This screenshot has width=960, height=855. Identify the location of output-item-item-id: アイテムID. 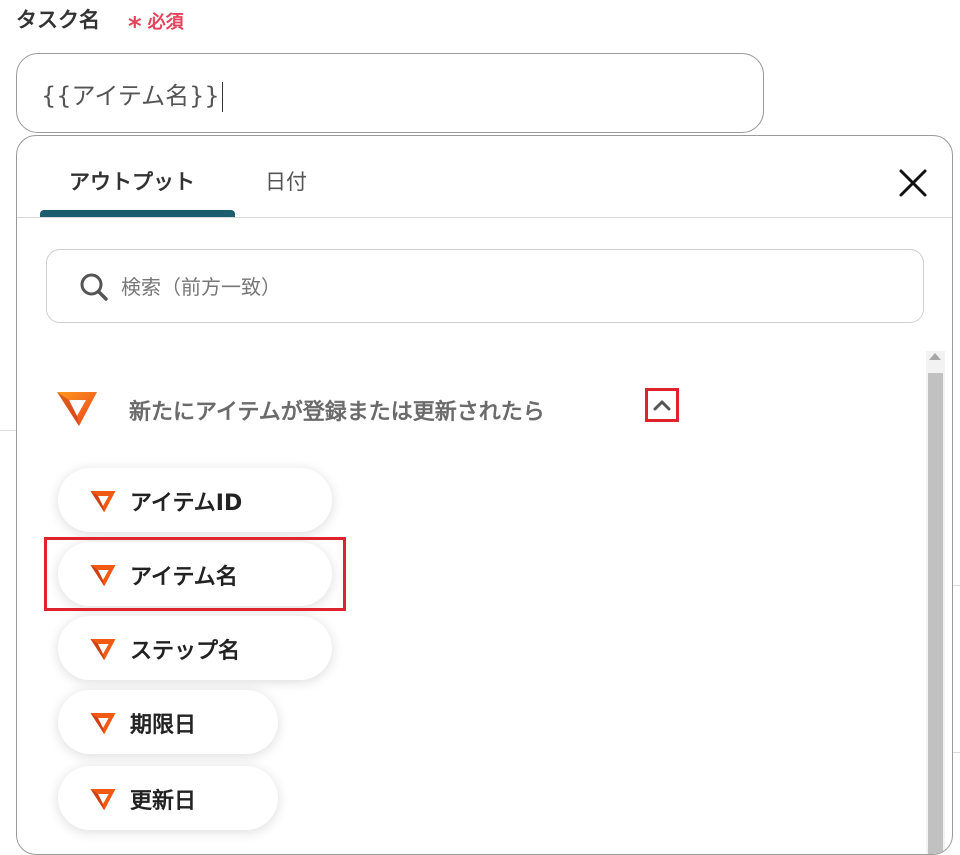
(195, 500).